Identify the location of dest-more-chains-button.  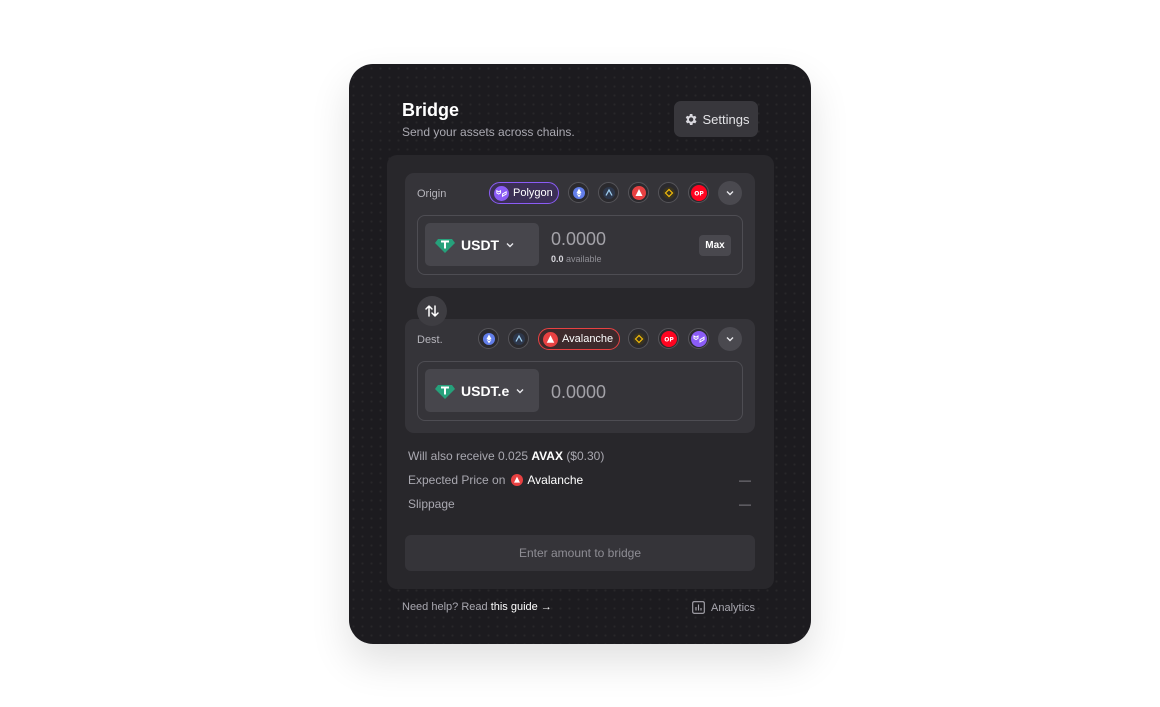
(730, 339).